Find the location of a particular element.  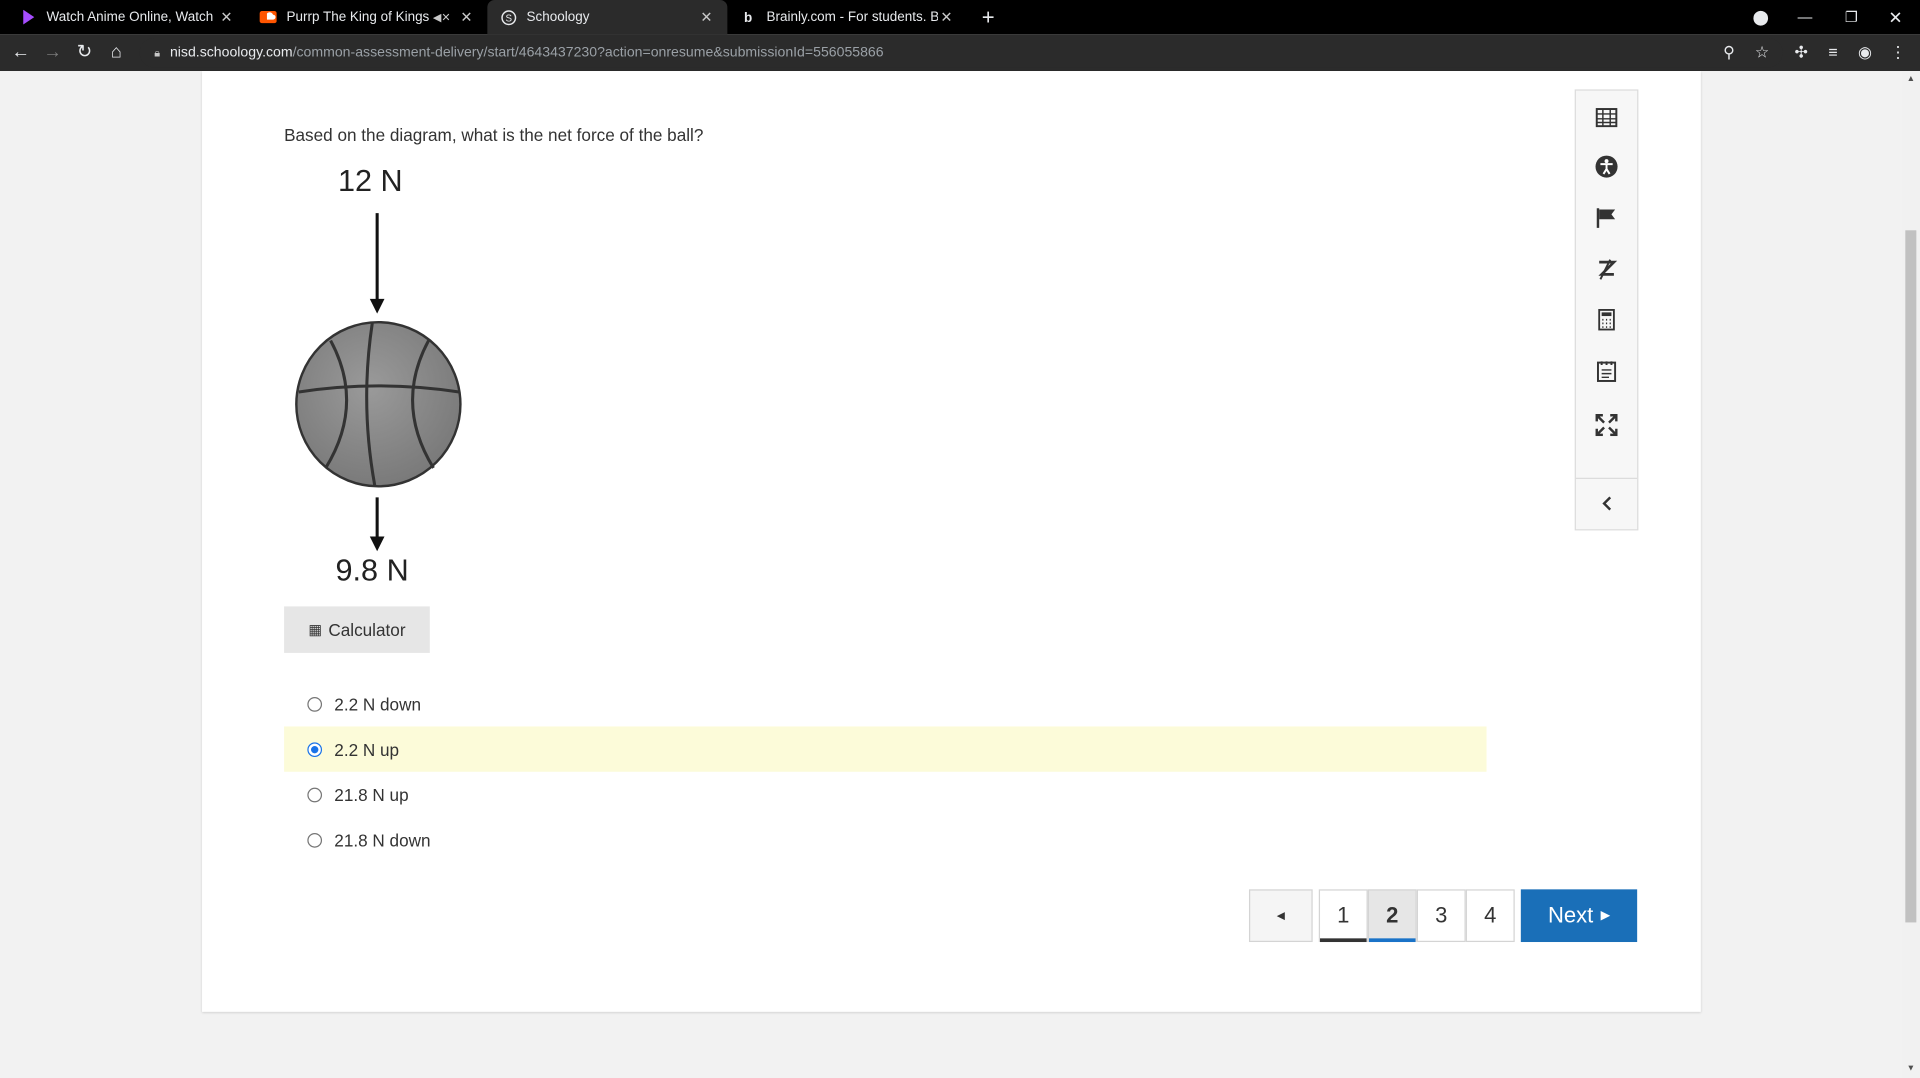

force-diagram: 12 N 9.8 N is located at coordinates (376, 379).